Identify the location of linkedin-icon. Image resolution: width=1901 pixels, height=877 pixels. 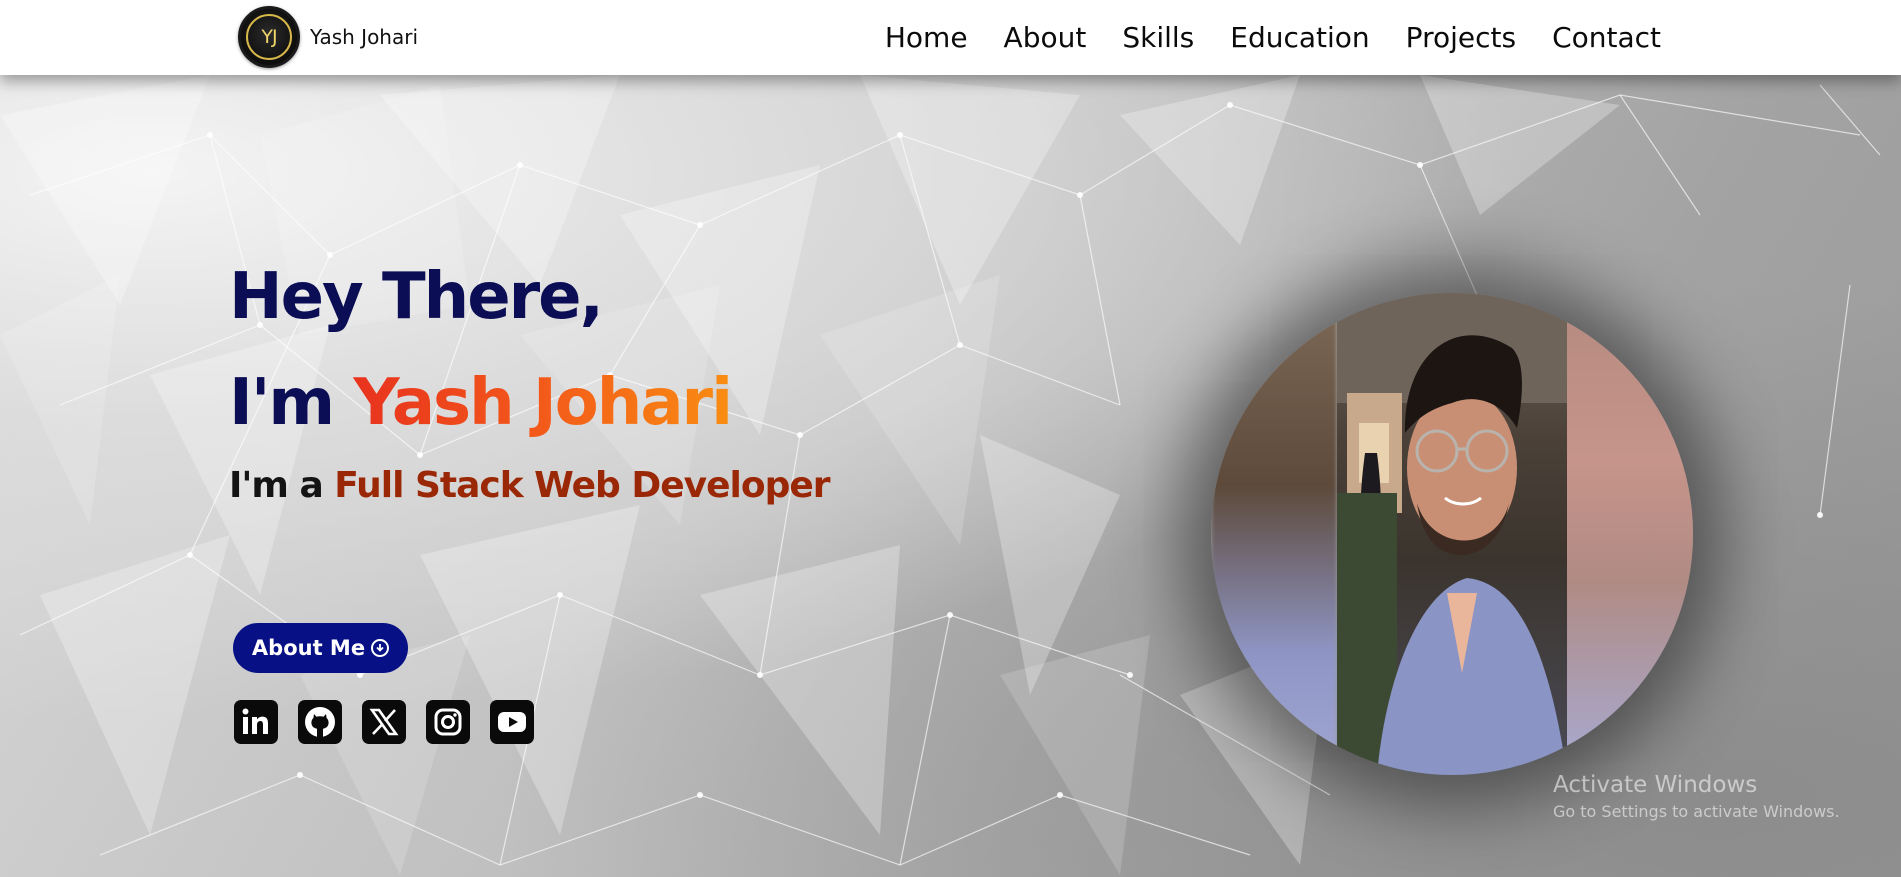
(256, 722).